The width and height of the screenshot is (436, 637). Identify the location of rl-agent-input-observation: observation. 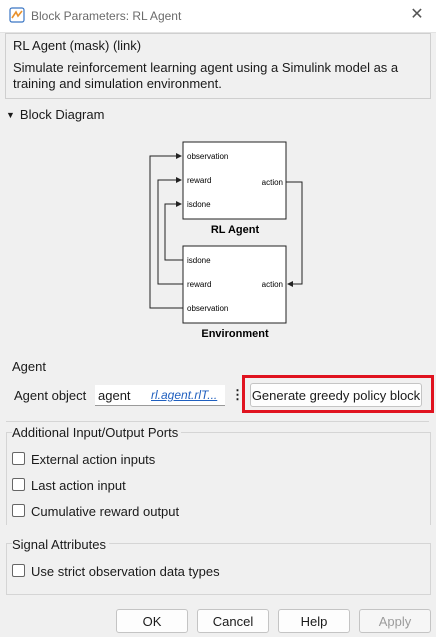
(207, 156).